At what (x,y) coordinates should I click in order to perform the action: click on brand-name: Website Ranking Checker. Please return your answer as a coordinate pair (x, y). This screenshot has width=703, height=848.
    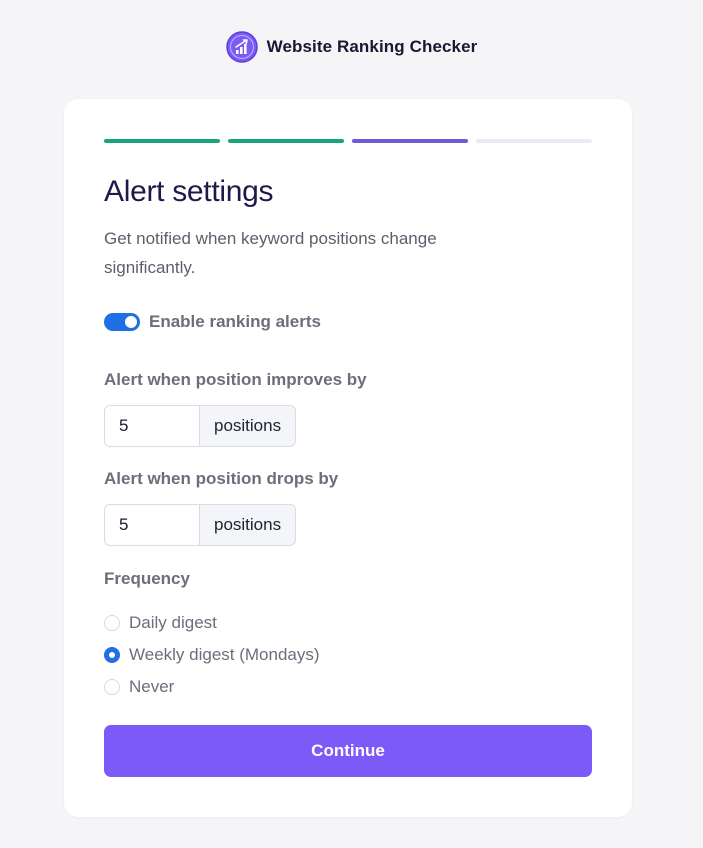
    Looking at the image, I should click on (372, 46).